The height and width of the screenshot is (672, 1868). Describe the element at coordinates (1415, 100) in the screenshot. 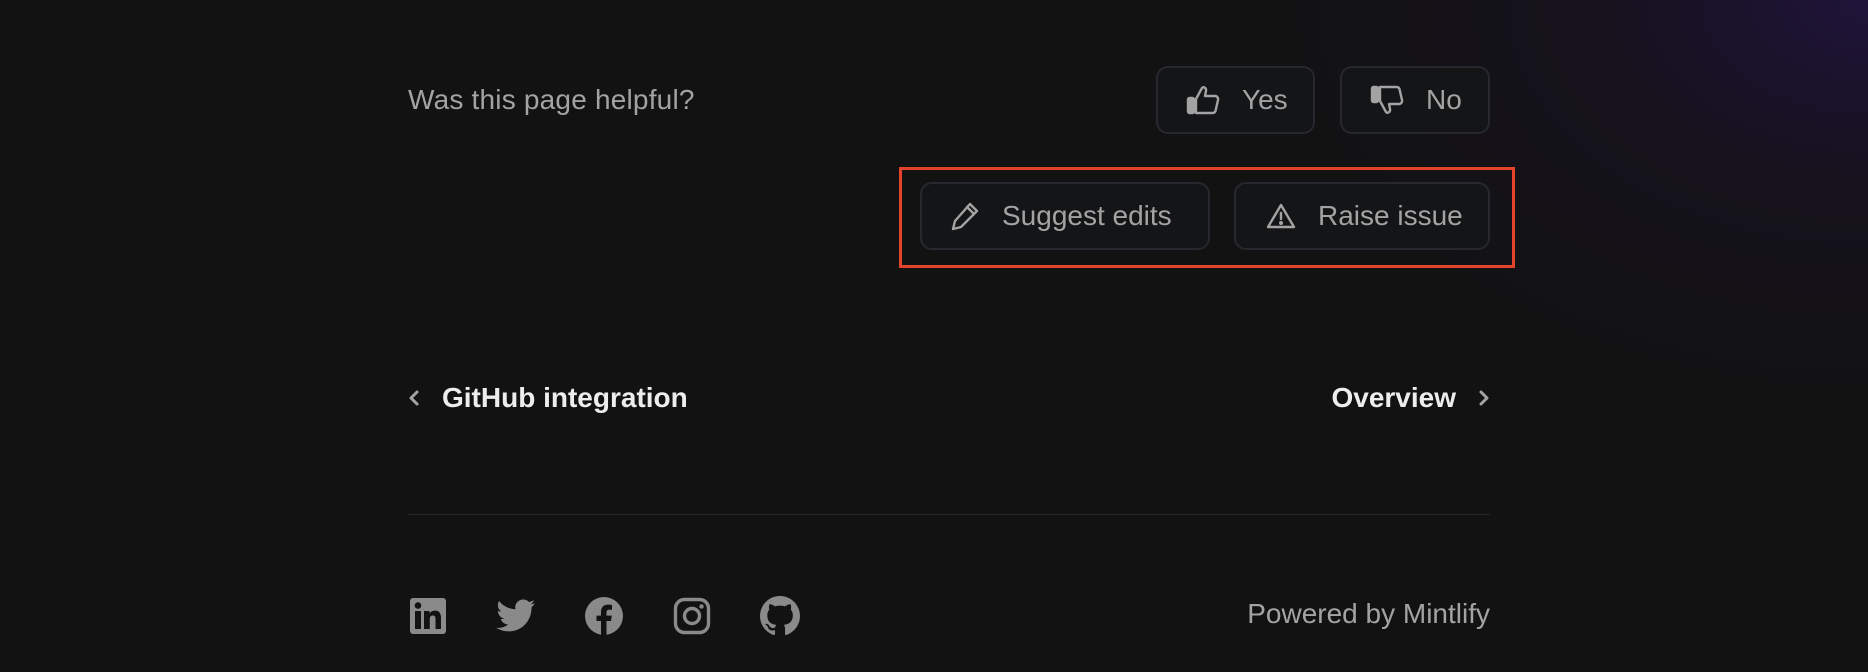

I see `no-button: No` at that location.